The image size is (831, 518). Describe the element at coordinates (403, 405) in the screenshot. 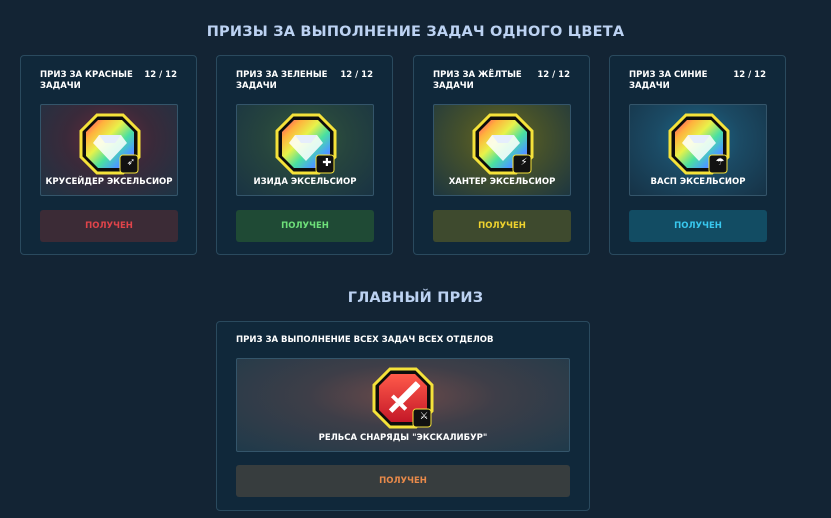

I see `prize-preview: ⚔ РЕЛЬСА СНАРЯДЫ "ЭКСКАЛИБУР"` at that location.